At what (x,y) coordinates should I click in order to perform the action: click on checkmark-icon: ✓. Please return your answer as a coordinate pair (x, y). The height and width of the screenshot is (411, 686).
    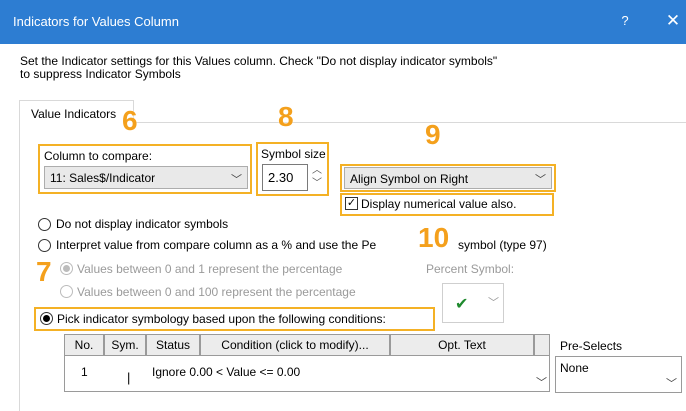
    Looking at the image, I should click on (351, 203).